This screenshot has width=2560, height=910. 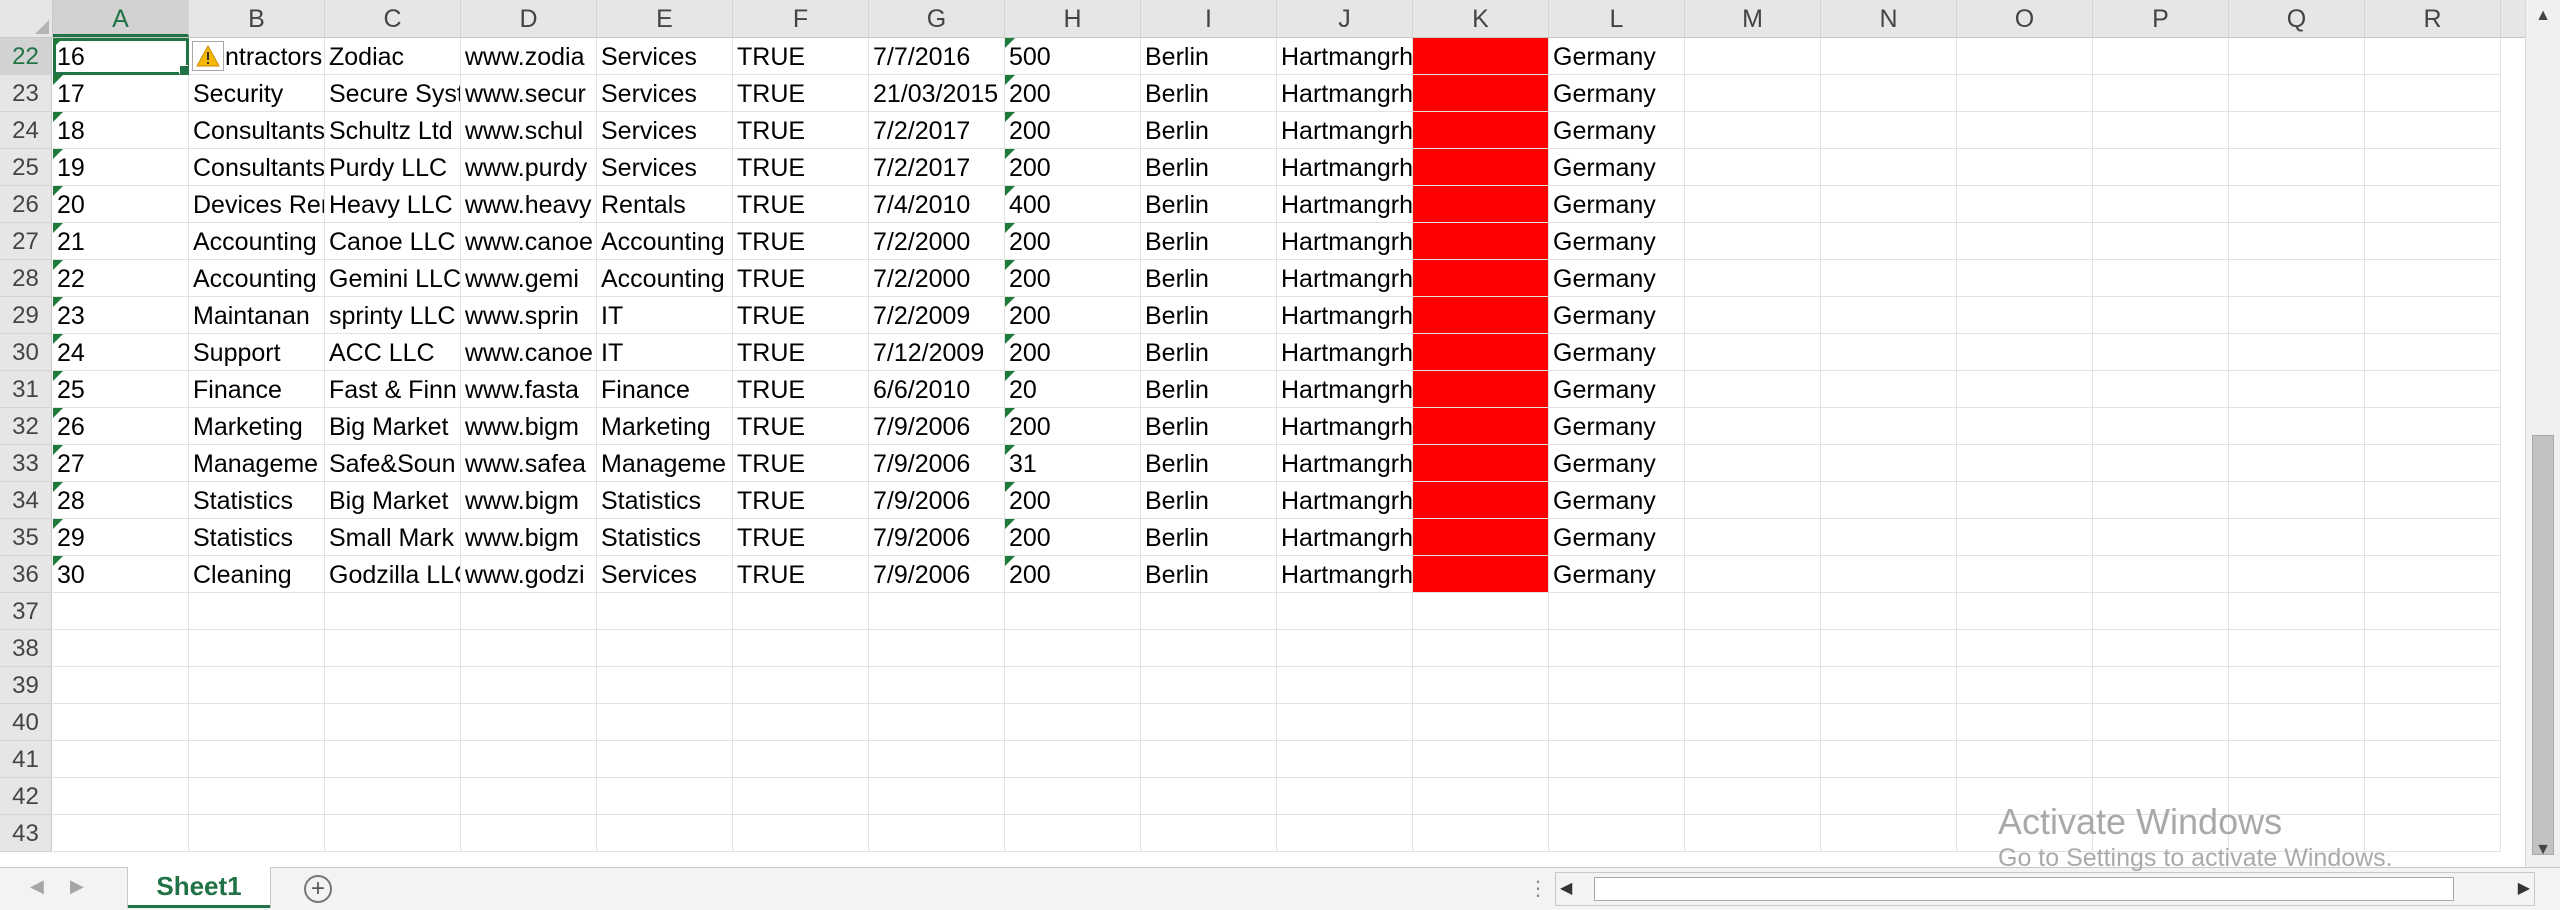 I want to click on cell-d29: www.sprin, so click(x=529, y=315).